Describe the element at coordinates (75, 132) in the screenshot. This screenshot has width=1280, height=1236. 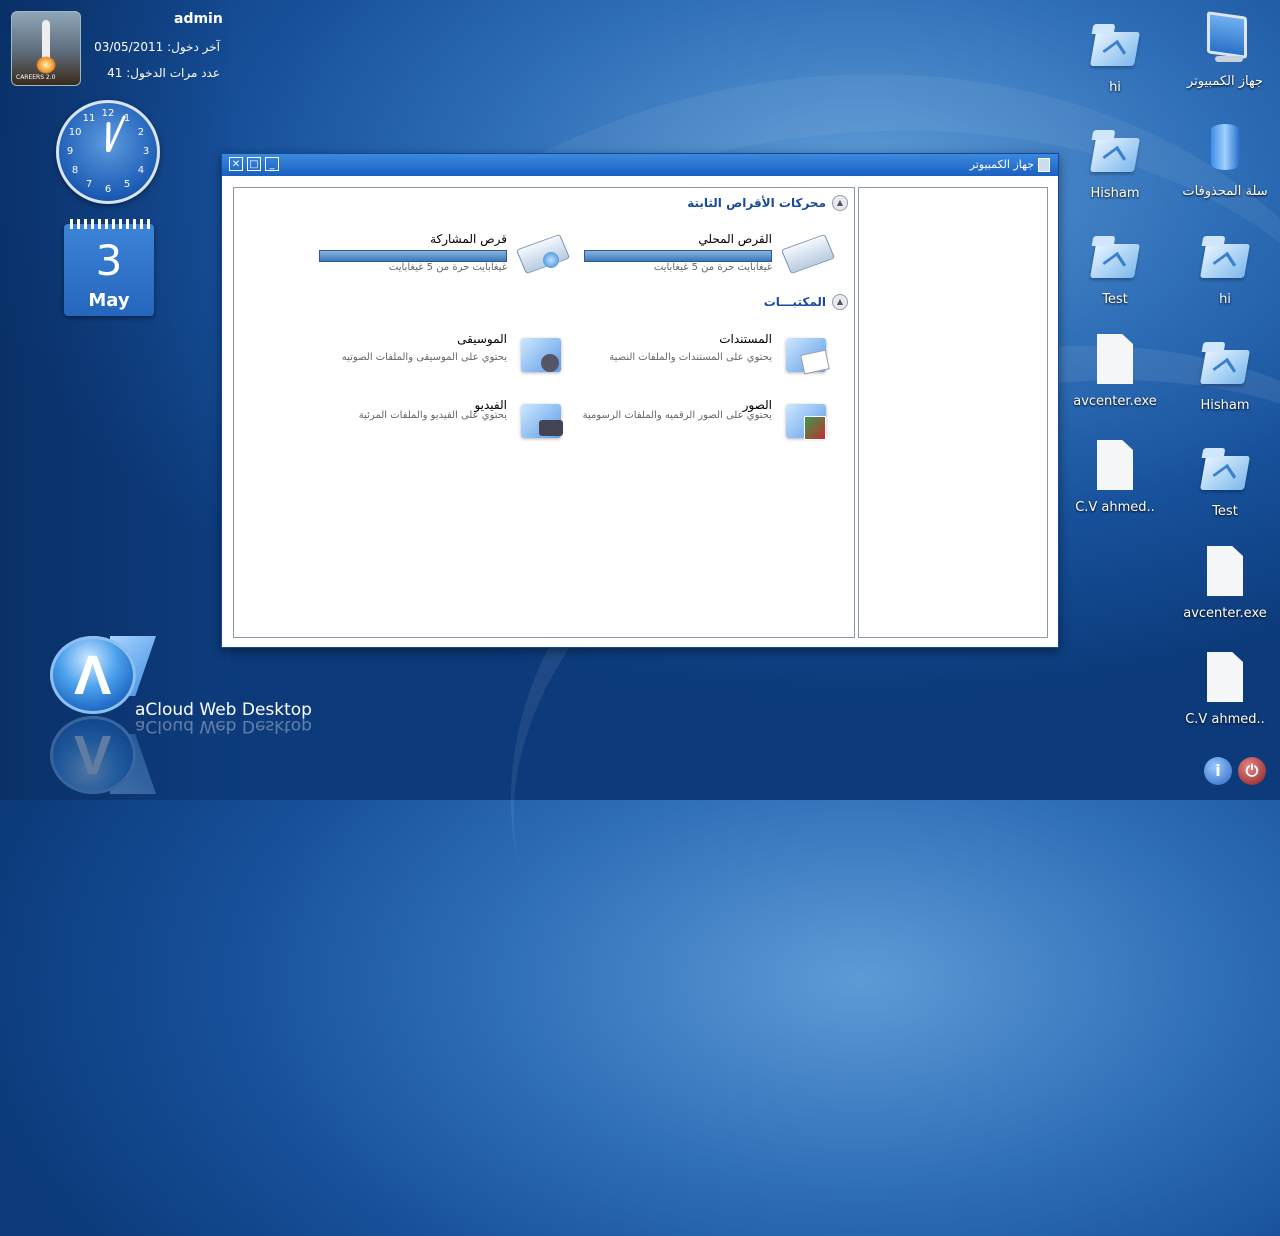
I see `clock-numeral: 10` at that location.